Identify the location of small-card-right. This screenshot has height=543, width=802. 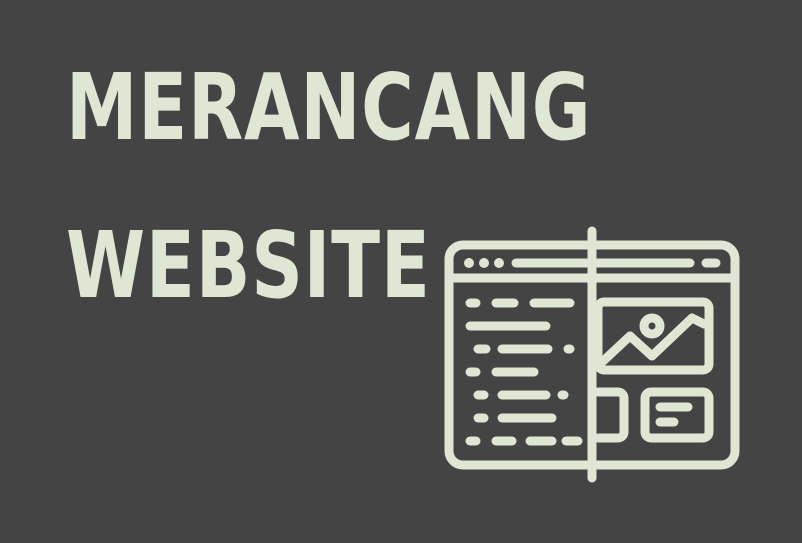
(677, 415).